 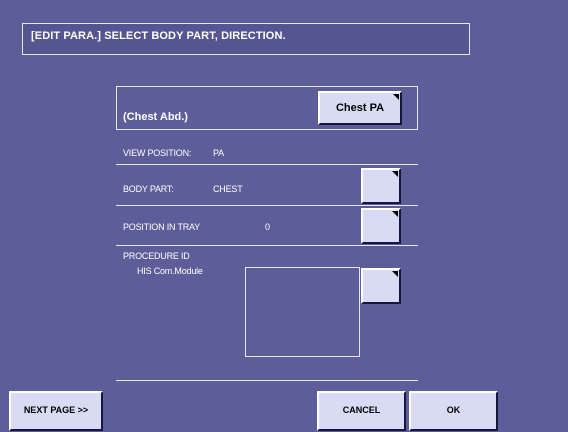 What do you see at coordinates (381, 226) in the screenshot?
I see `position-in-tray-select-button` at bounding box center [381, 226].